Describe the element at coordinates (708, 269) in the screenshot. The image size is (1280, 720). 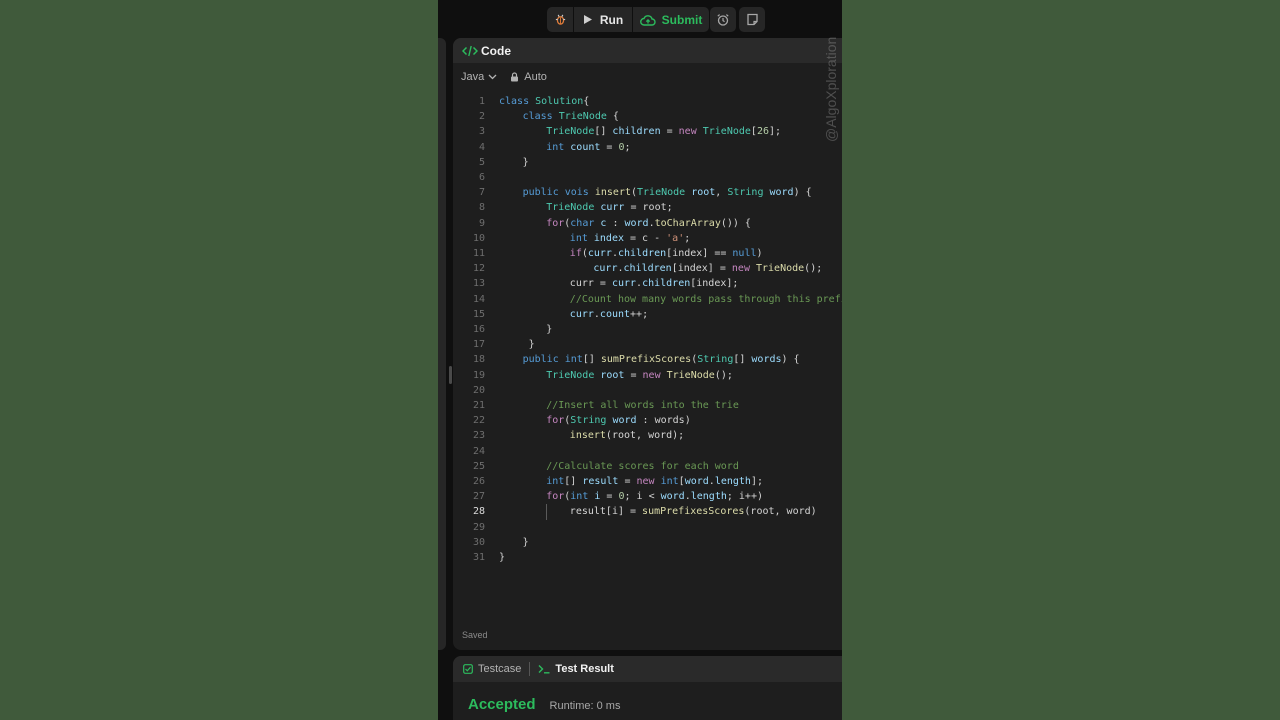
I see `code-text: curr.children[index] = new TrieNode();` at that location.